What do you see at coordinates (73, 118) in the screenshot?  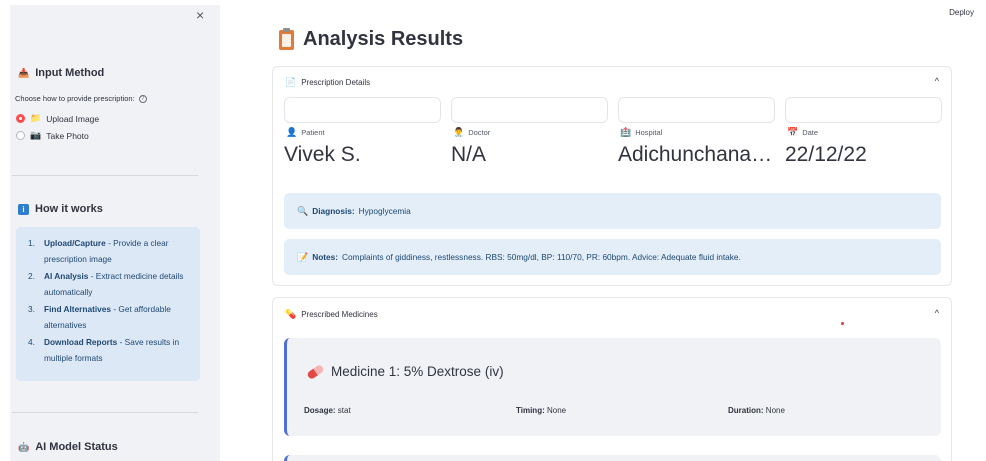 I see `radio-upload-image-label: Upload Image` at bounding box center [73, 118].